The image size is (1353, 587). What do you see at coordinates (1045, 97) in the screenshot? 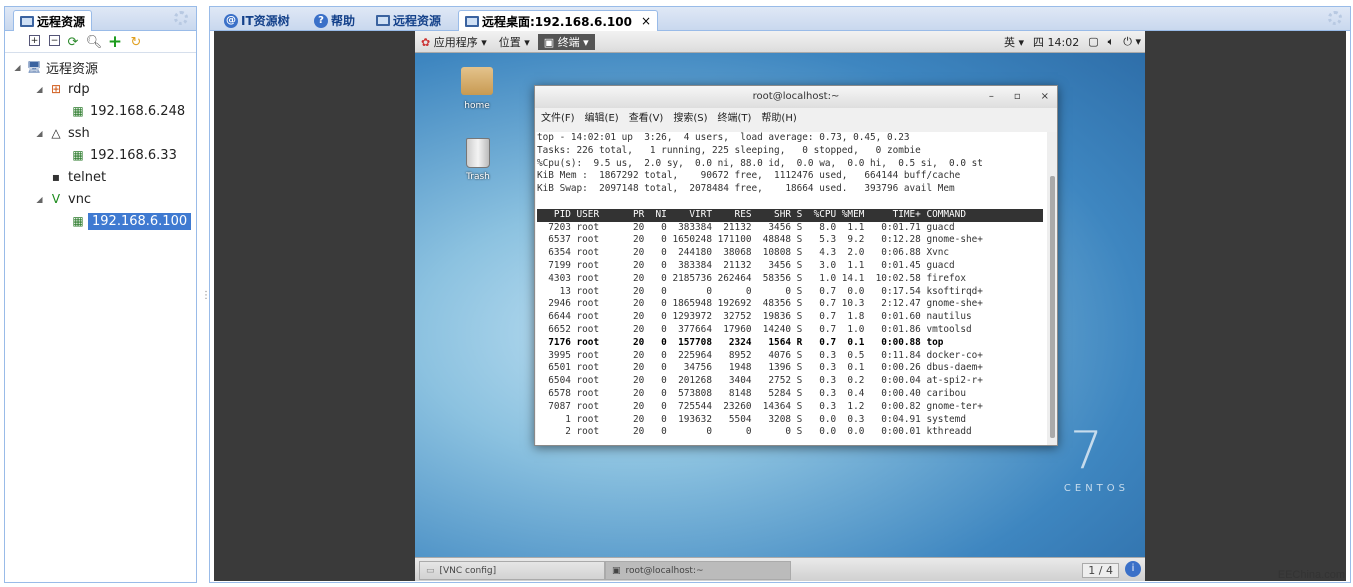
I see `close-button: ×` at bounding box center [1045, 97].